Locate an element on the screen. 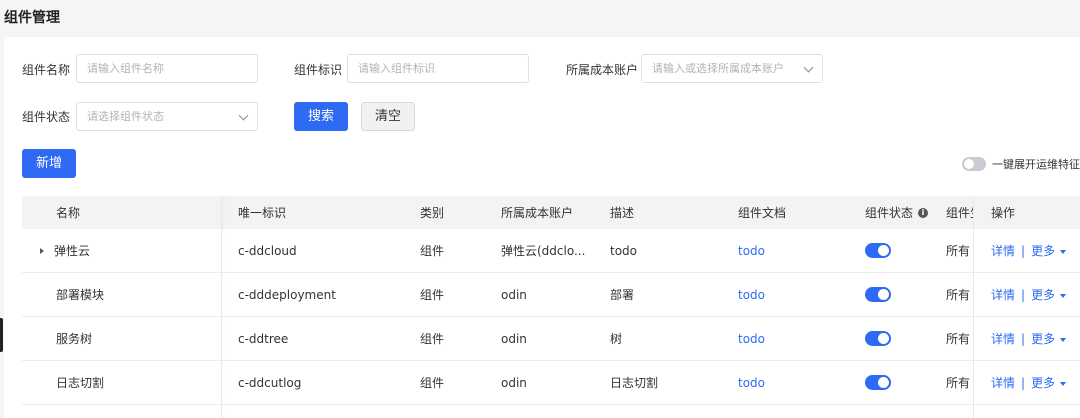 Image resolution: width=1080 pixels, height=418 pixels. clear-button: 清空 is located at coordinates (388, 116).